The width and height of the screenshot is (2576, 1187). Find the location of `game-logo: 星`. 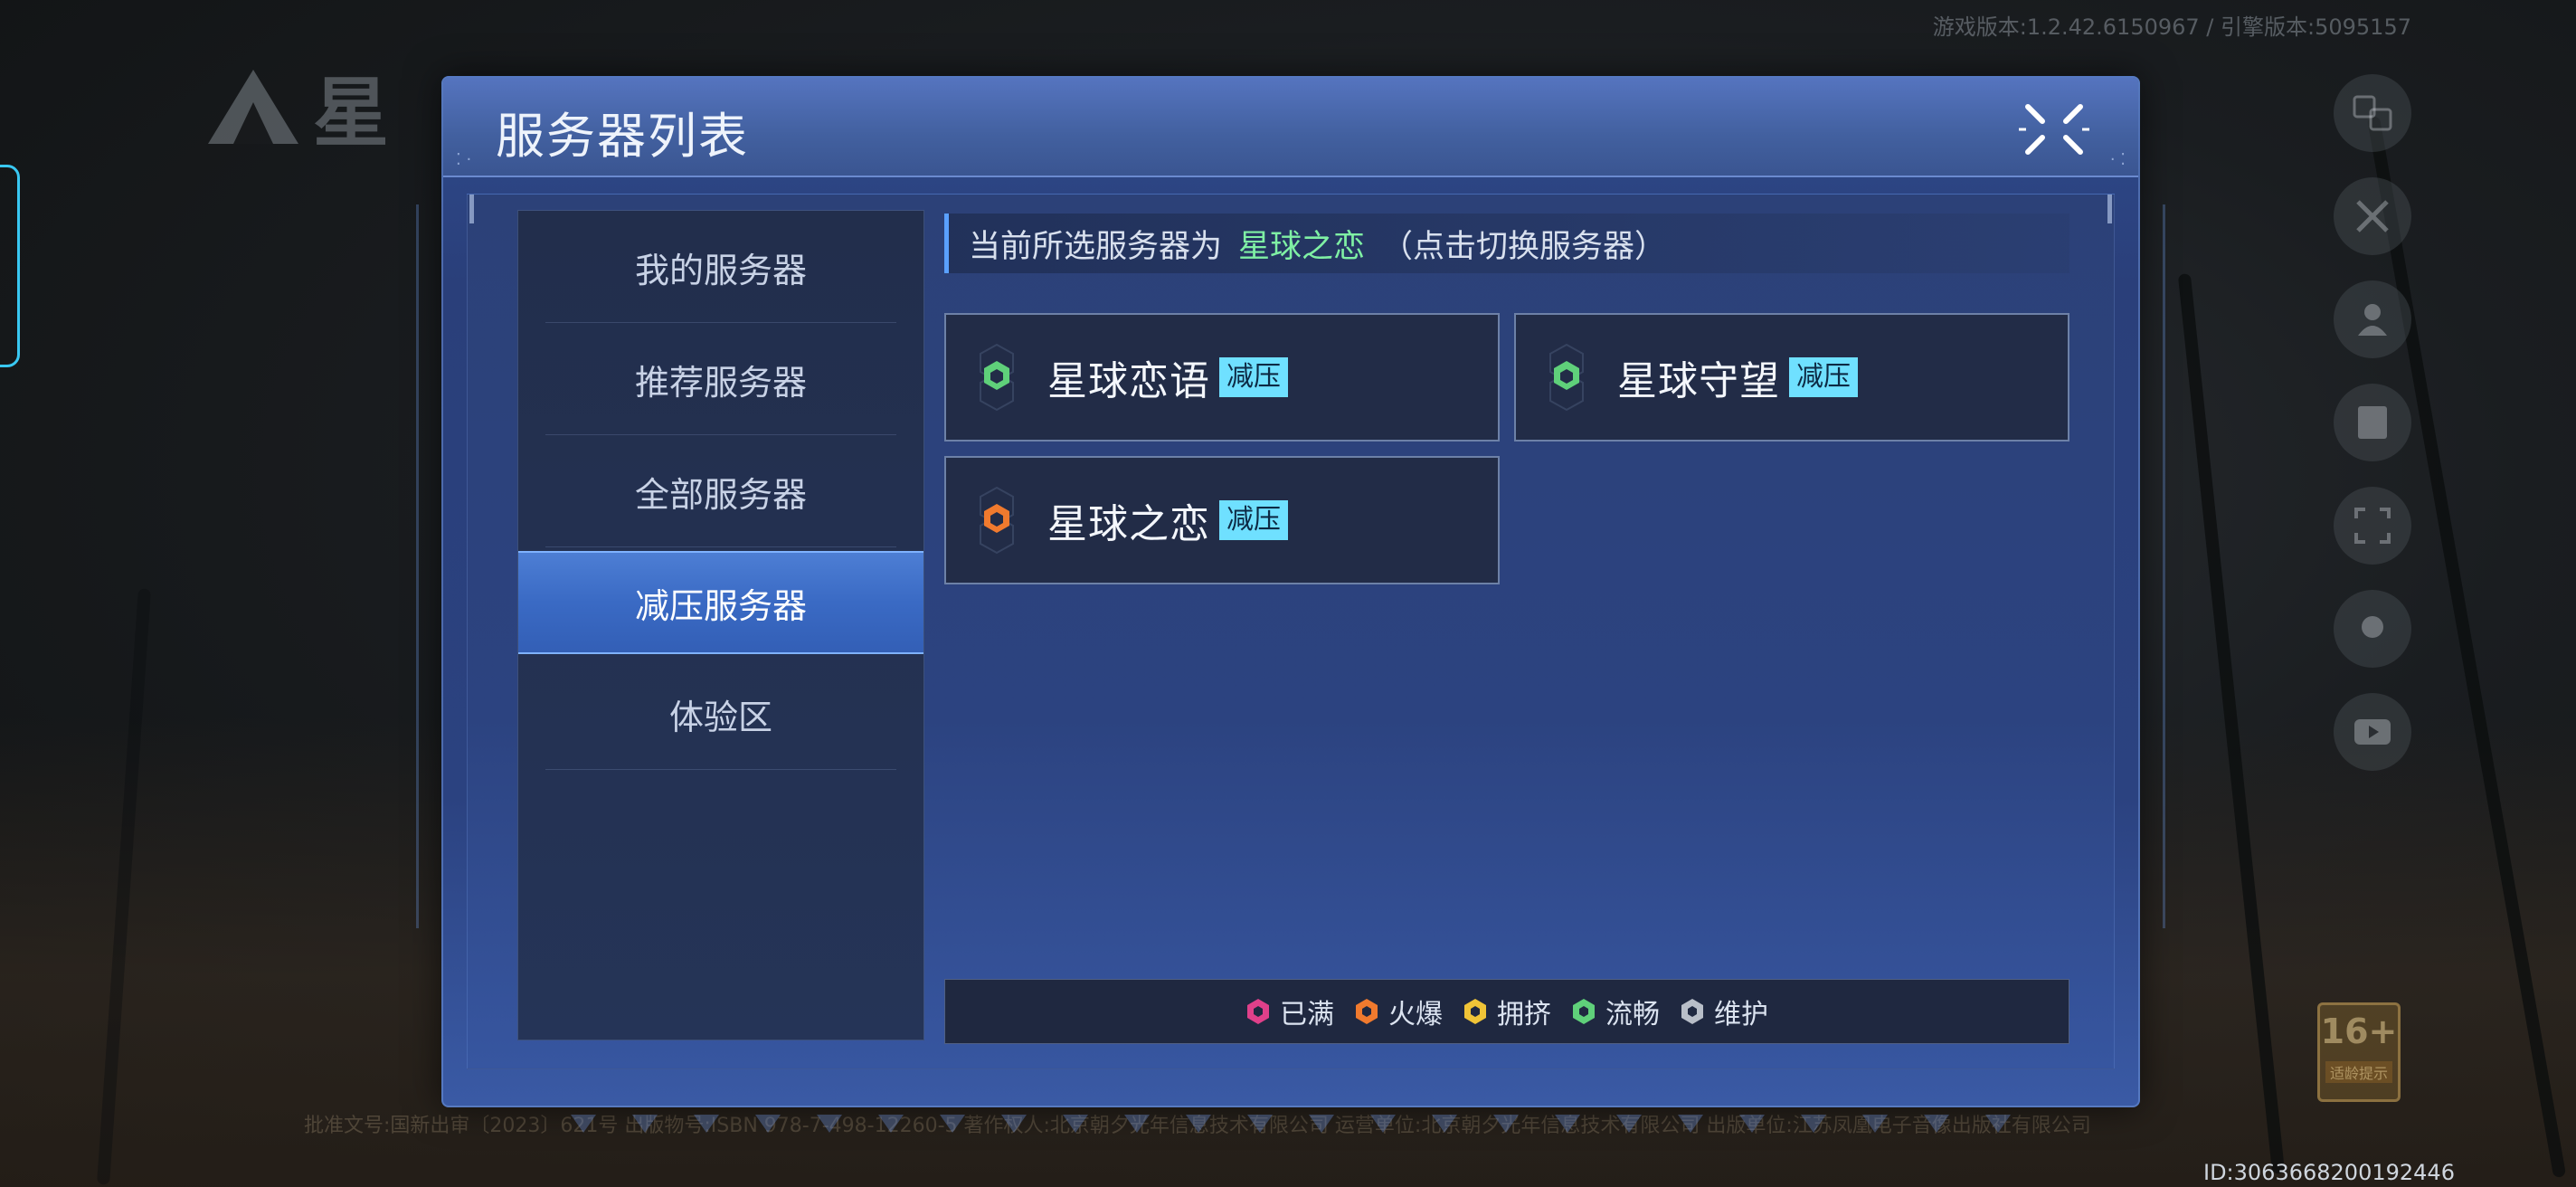

game-logo: 星 is located at coordinates (295, 109).